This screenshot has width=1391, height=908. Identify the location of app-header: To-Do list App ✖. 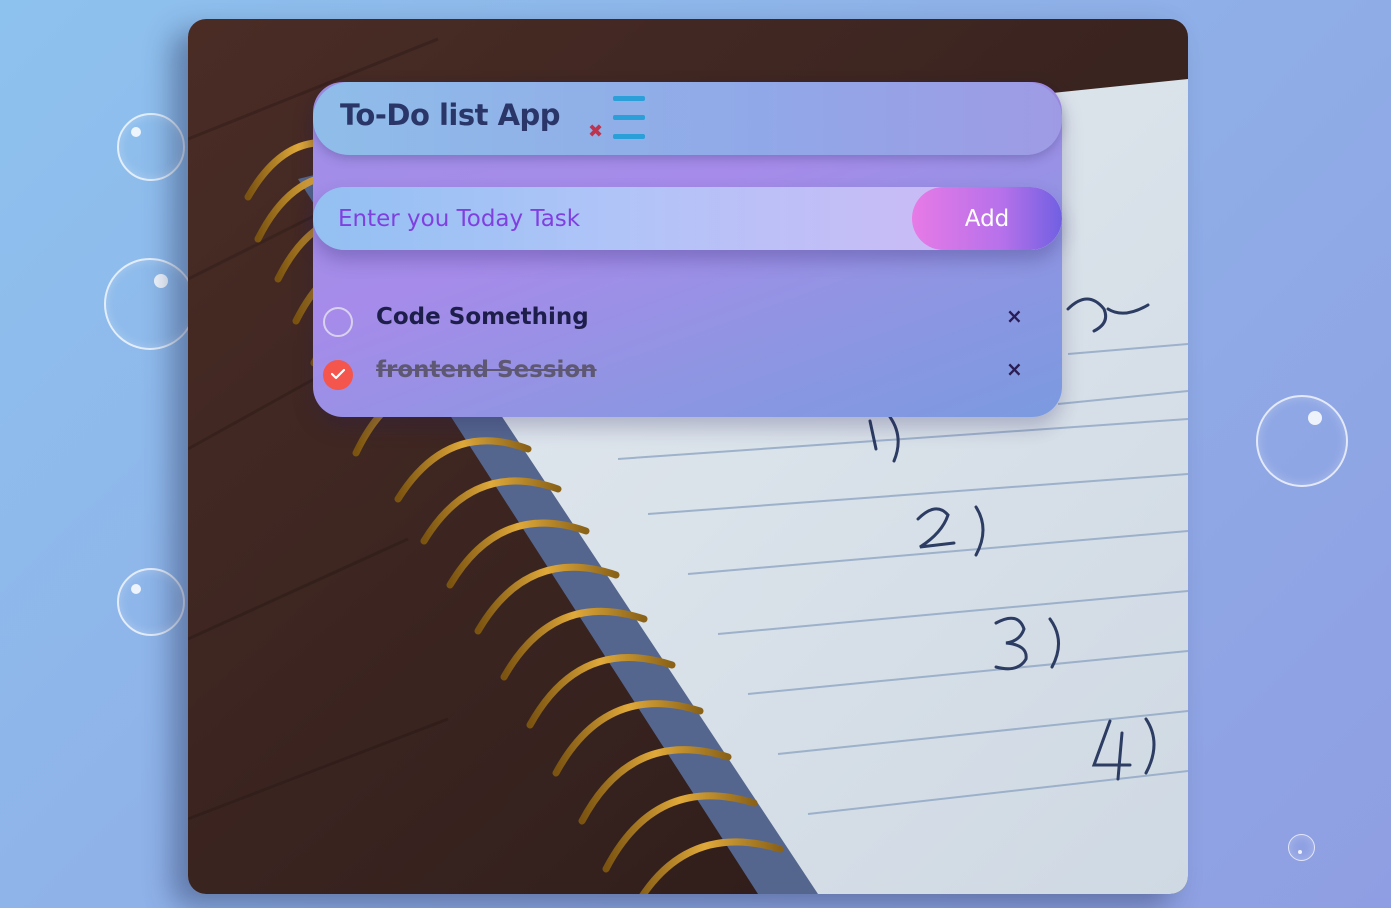
(687, 118).